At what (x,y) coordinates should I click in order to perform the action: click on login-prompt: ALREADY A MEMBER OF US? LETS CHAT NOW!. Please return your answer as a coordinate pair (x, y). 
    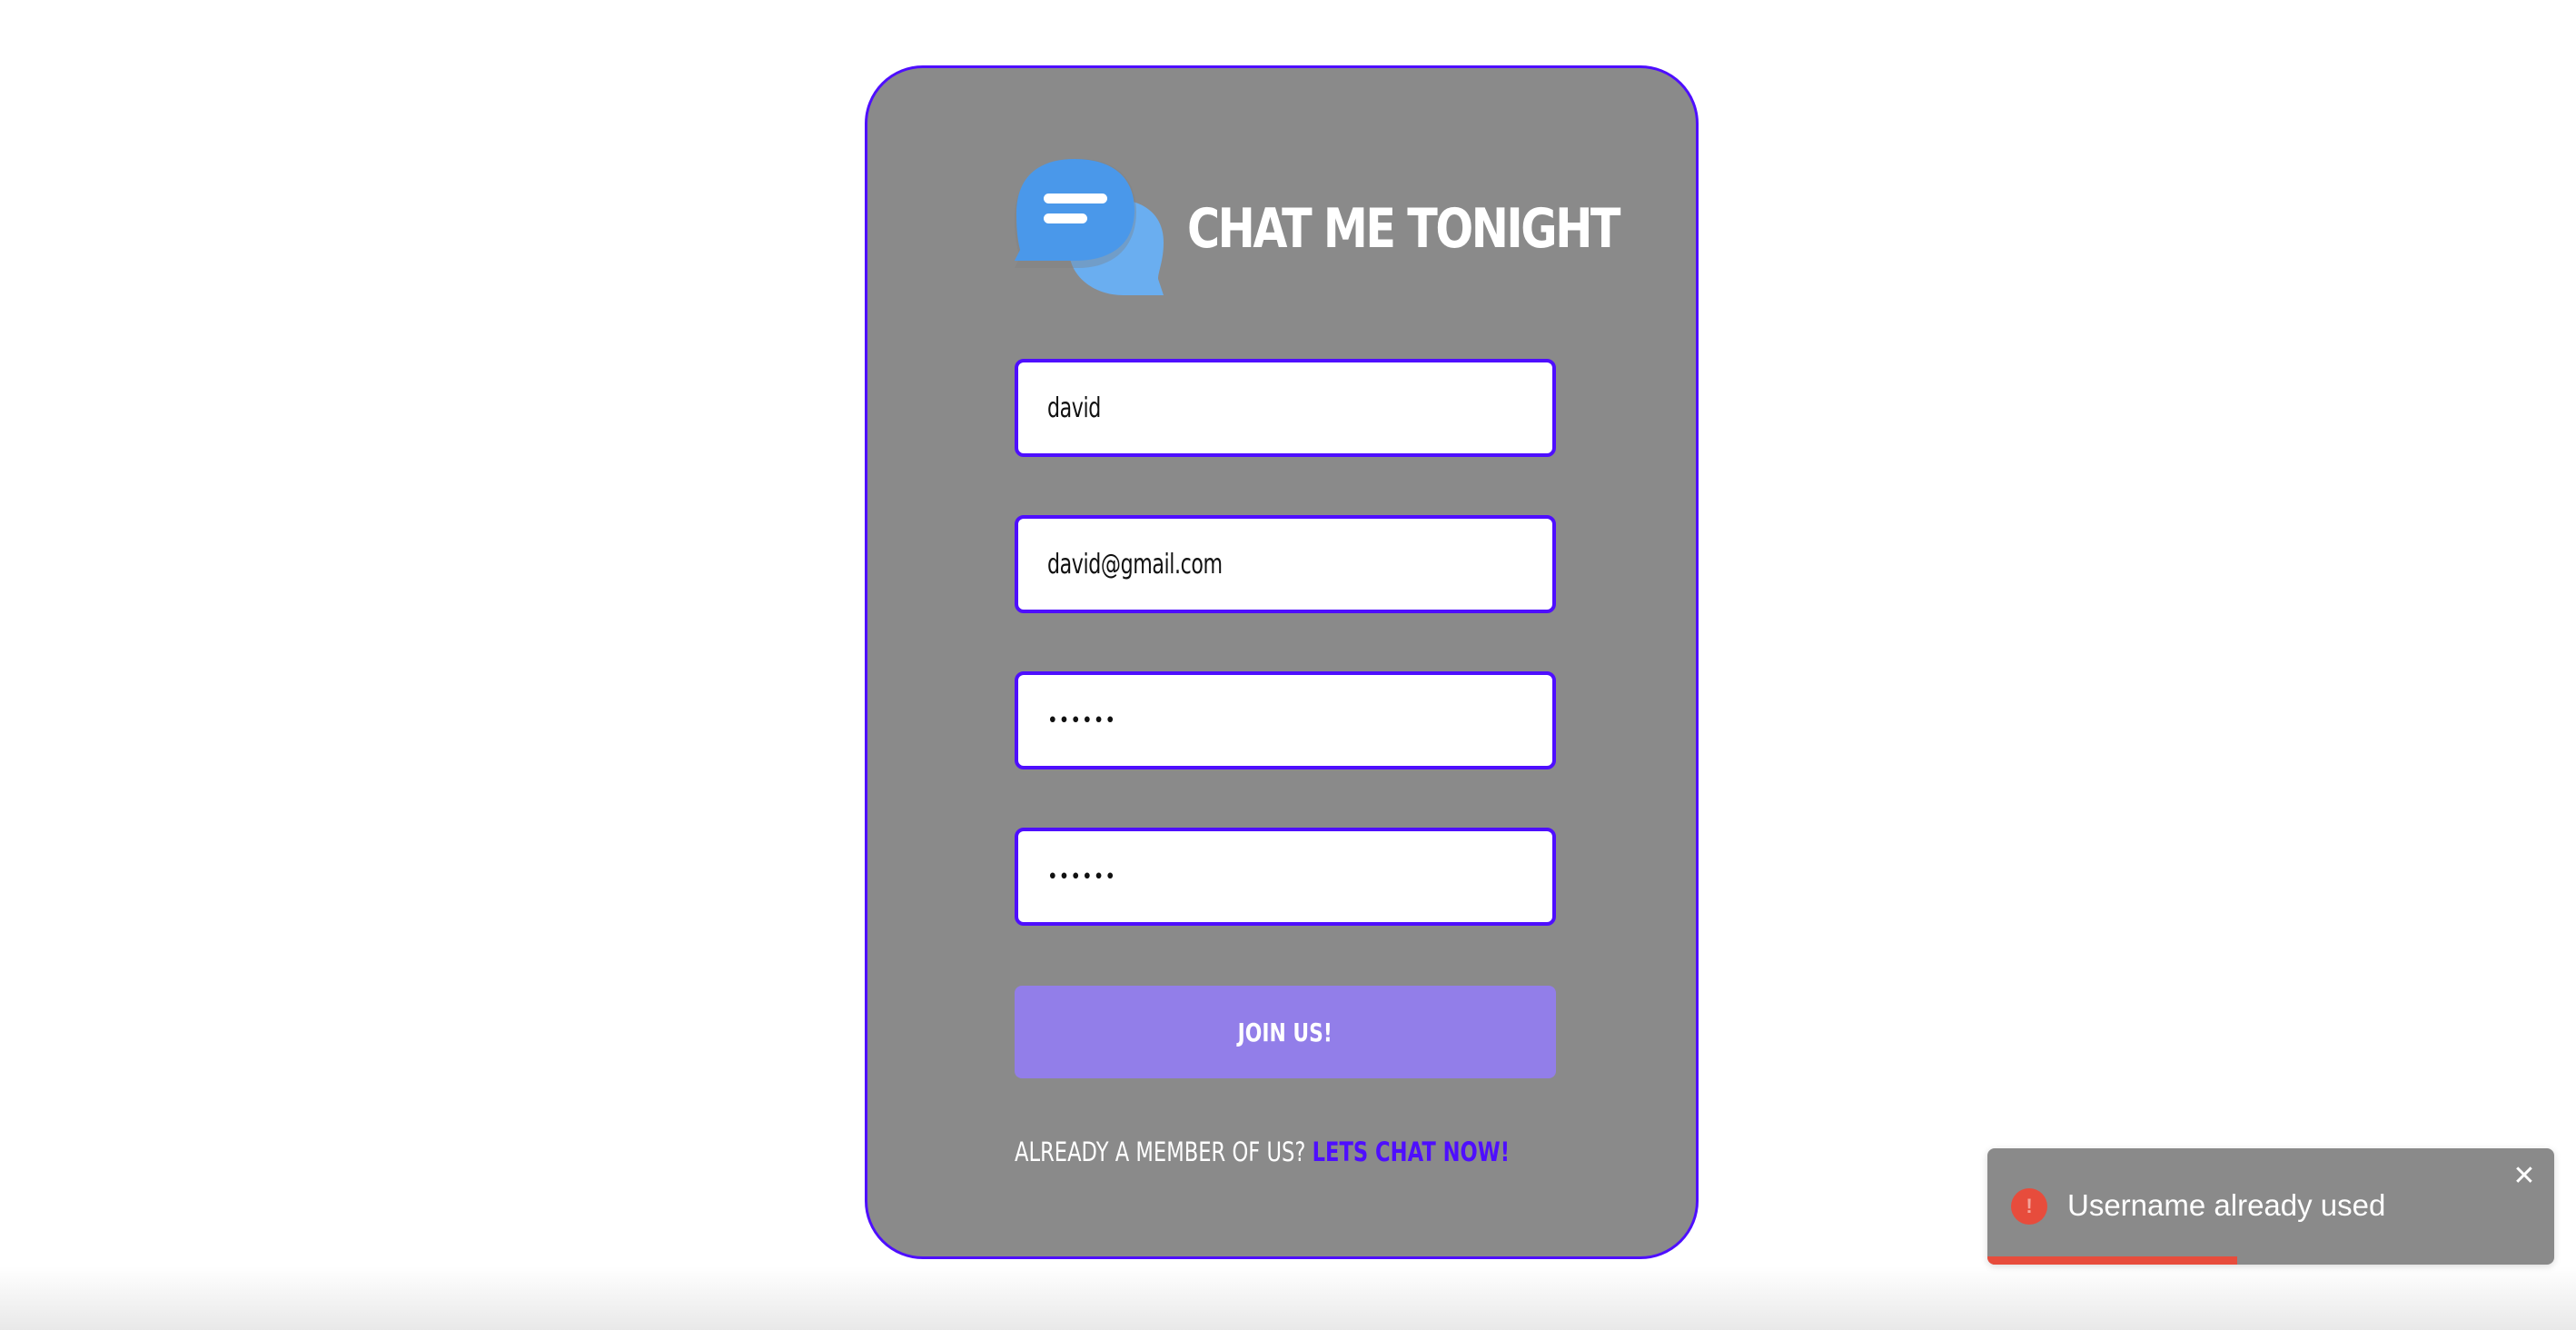
    Looking at the image, I should click on (1262, 1151).